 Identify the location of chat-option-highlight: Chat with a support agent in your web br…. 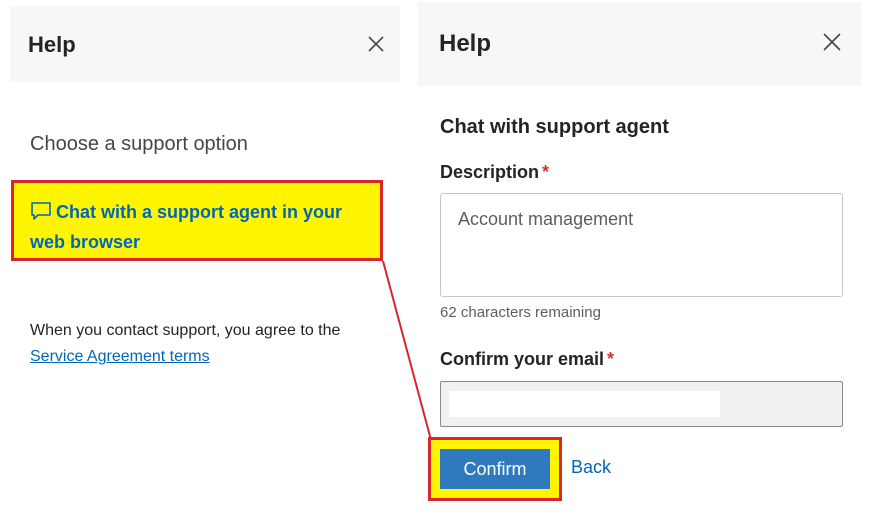
(197, 220).